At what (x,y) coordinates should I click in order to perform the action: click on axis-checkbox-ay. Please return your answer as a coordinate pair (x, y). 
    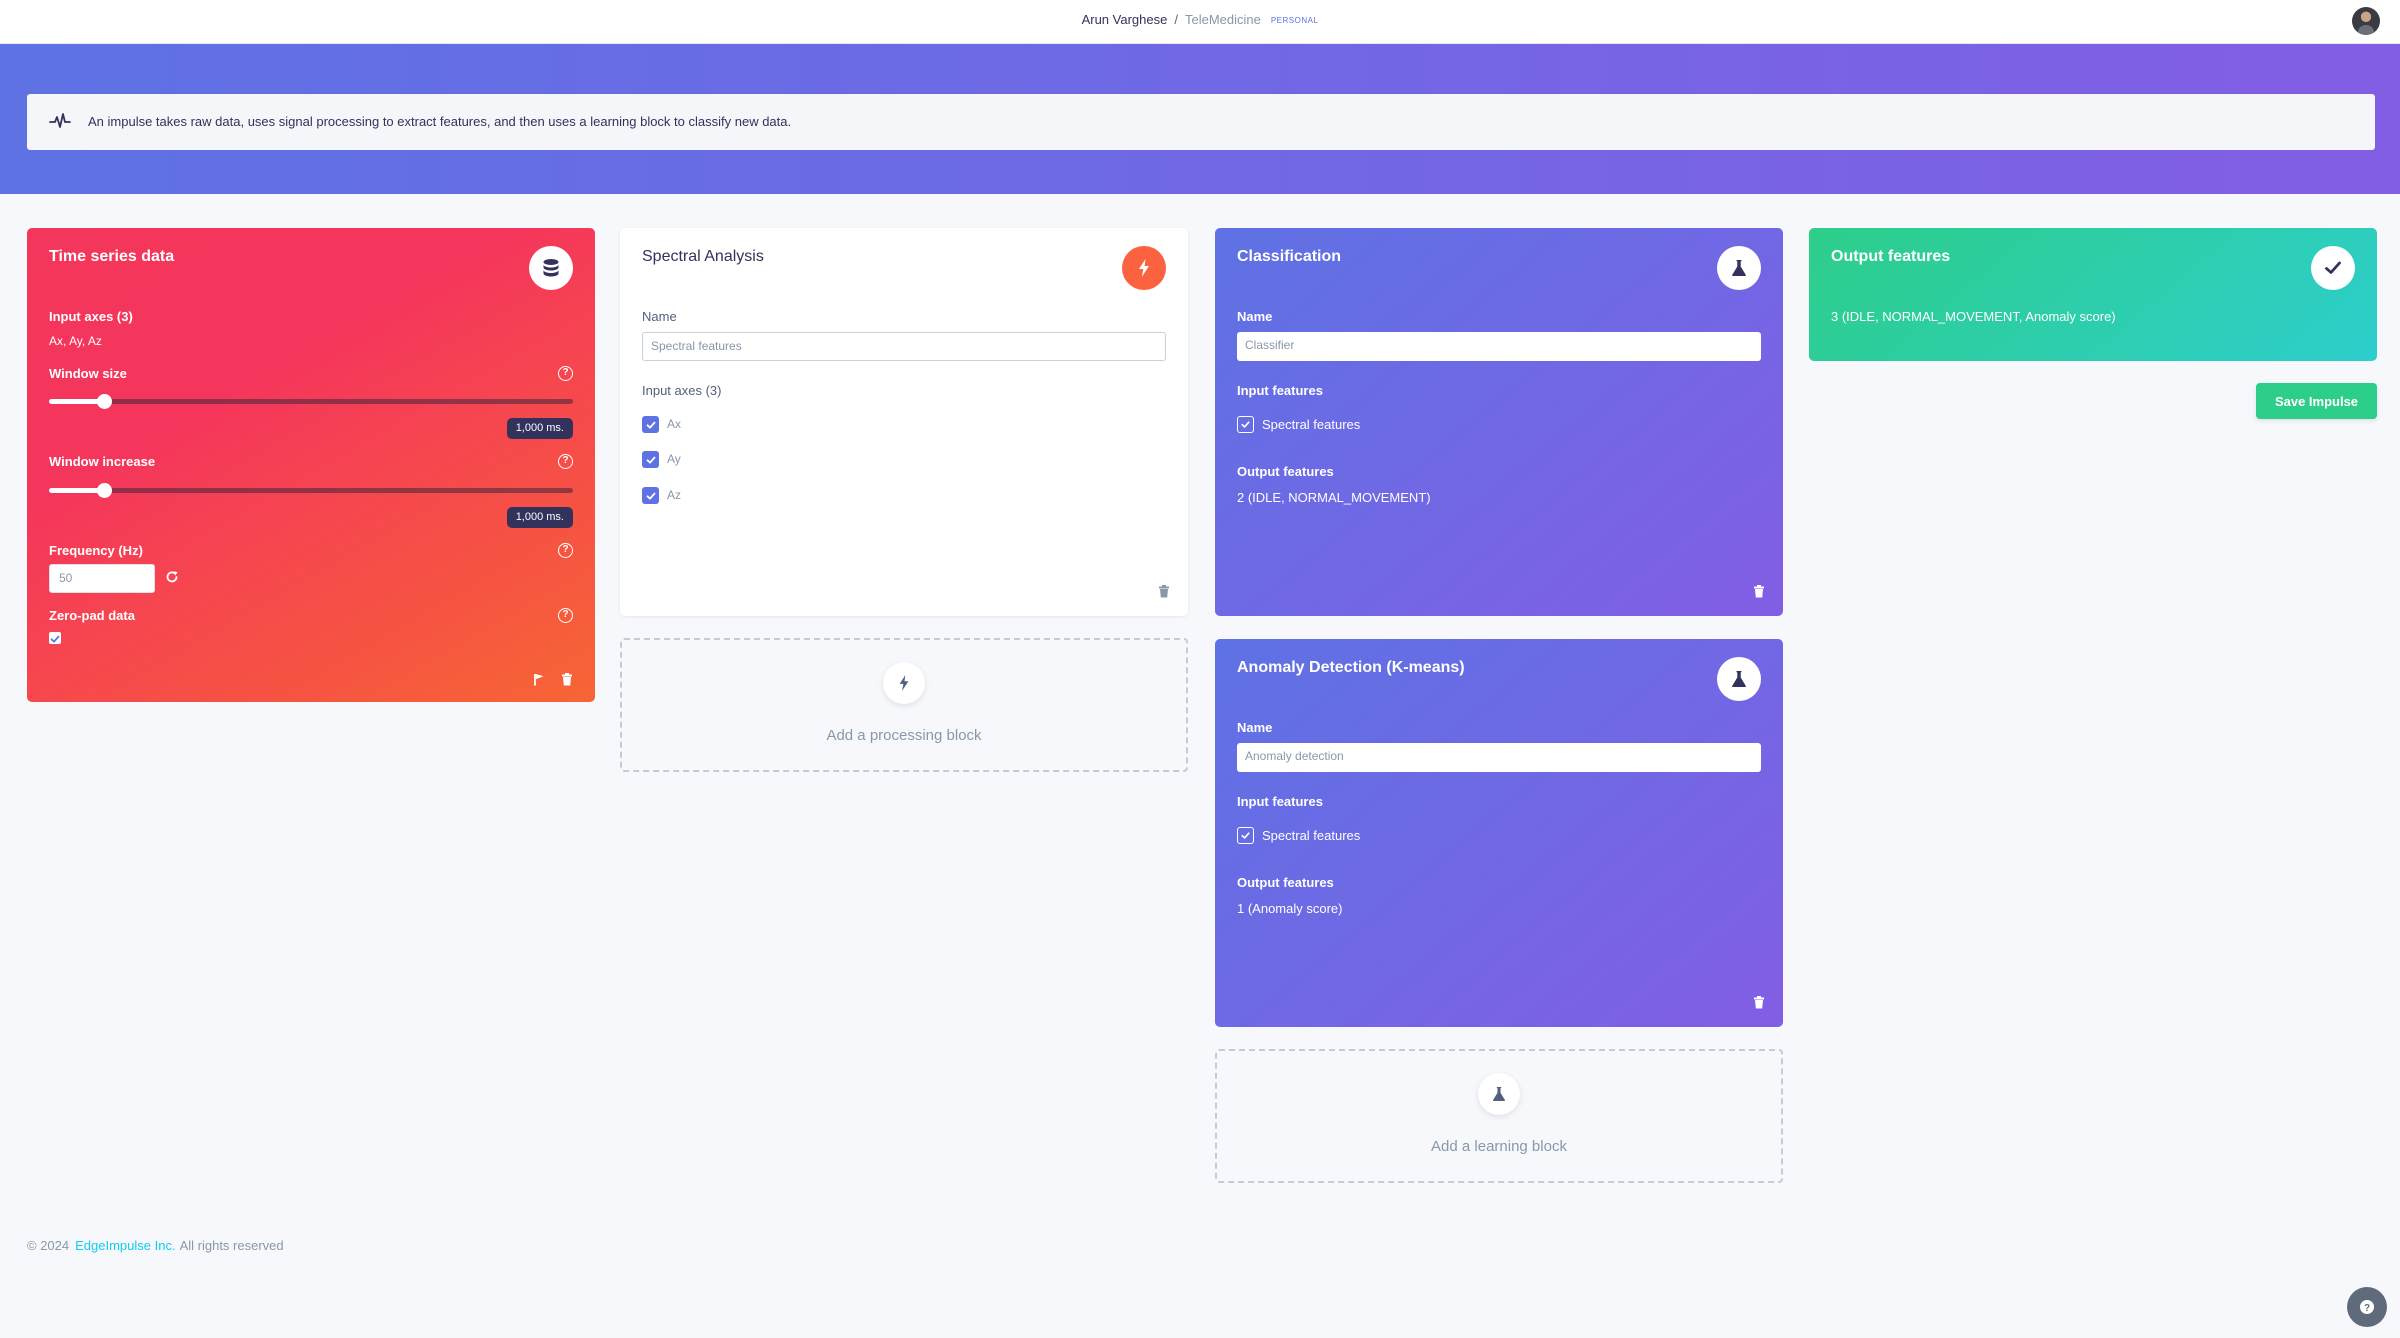
    Looking at the image, I should click on (650, 459).